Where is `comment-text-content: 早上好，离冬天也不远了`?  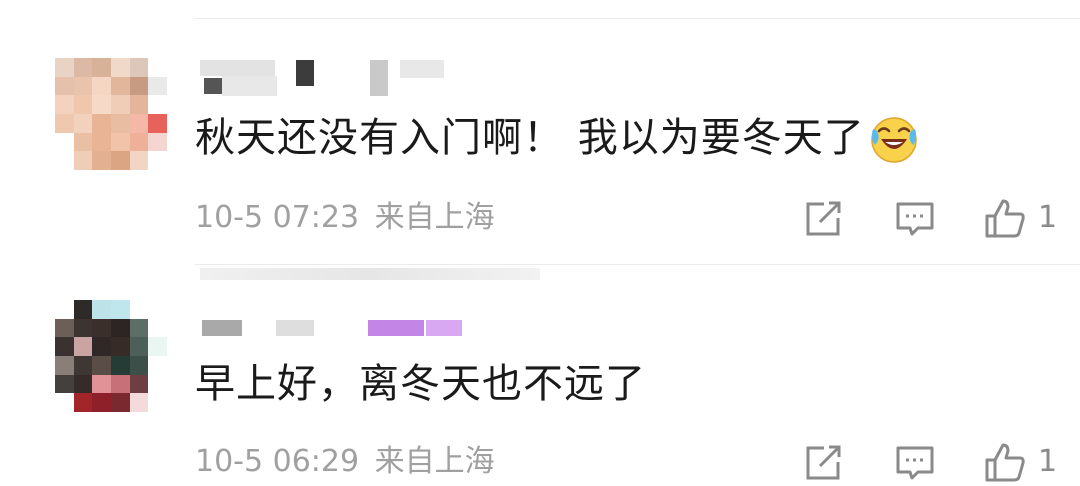 comment-text-content: 早上好，离冬天也不远了 is located at coordinates (420, 384).